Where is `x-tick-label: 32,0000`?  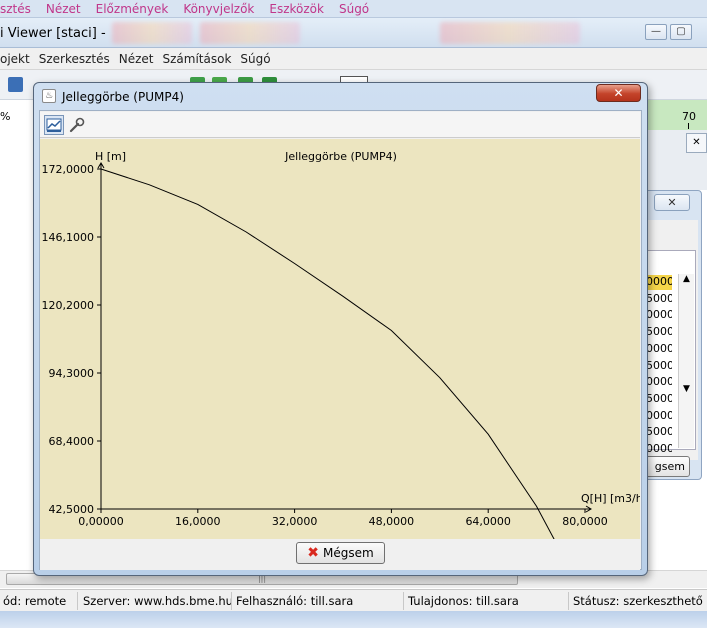 x-tick-label: 32,0000 is located at coordinates (295, 521).